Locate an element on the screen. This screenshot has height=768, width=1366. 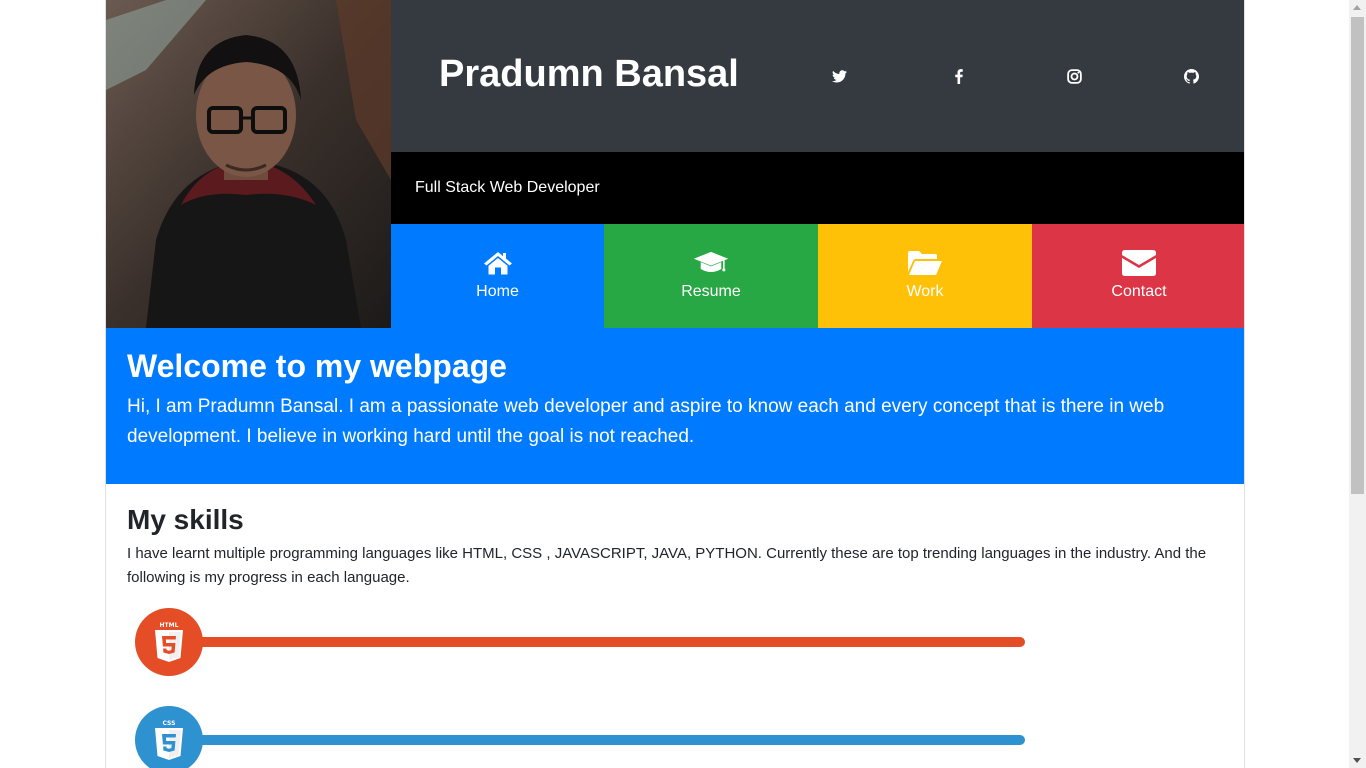
tagline-bar: Full Stack Web Developer is located at coordinates (817, 188).